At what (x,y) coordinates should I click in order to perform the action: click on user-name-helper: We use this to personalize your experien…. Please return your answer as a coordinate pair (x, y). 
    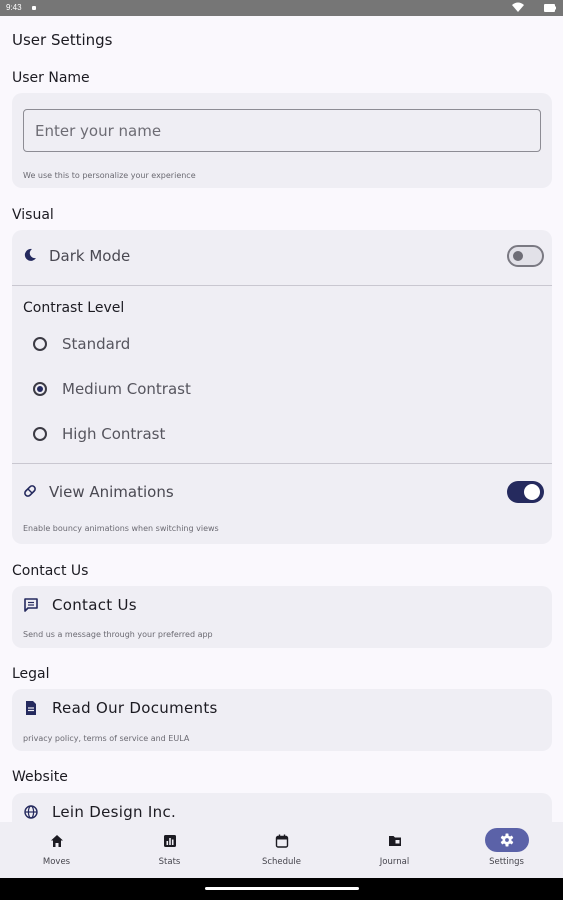
    Looking at the image, I should click on (109, 175).